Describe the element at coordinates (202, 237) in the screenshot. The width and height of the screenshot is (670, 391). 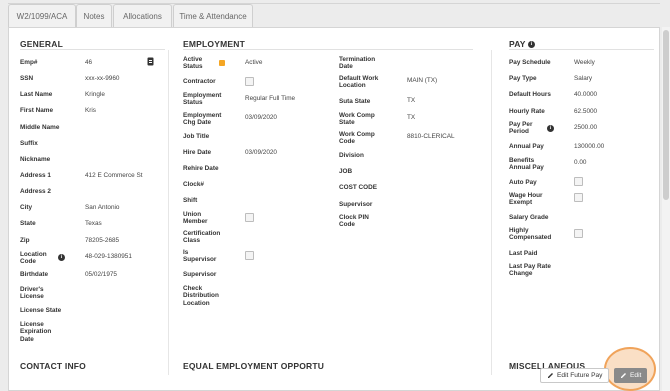
I see `certification-class-label: Certification Class` at that location.